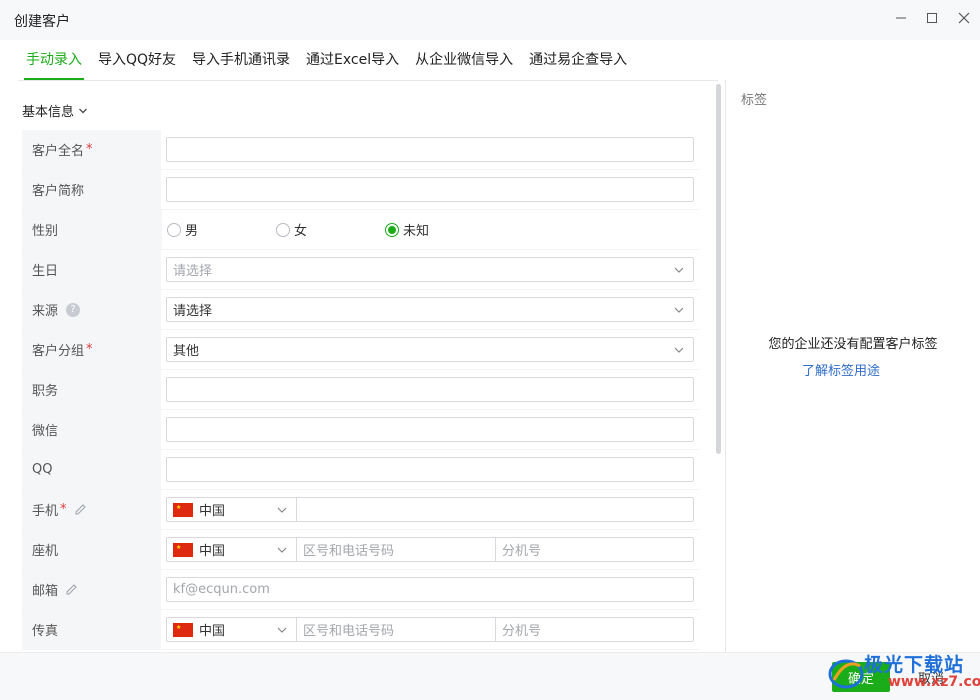  I want to click on landline-country-select: ★ 中国, so click(232, 549).